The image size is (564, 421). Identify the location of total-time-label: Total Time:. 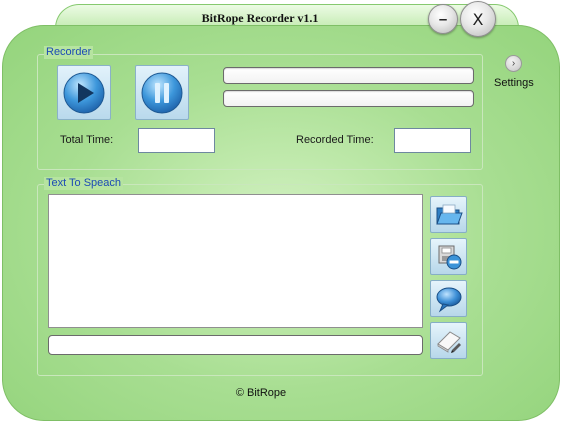
(87, 140).